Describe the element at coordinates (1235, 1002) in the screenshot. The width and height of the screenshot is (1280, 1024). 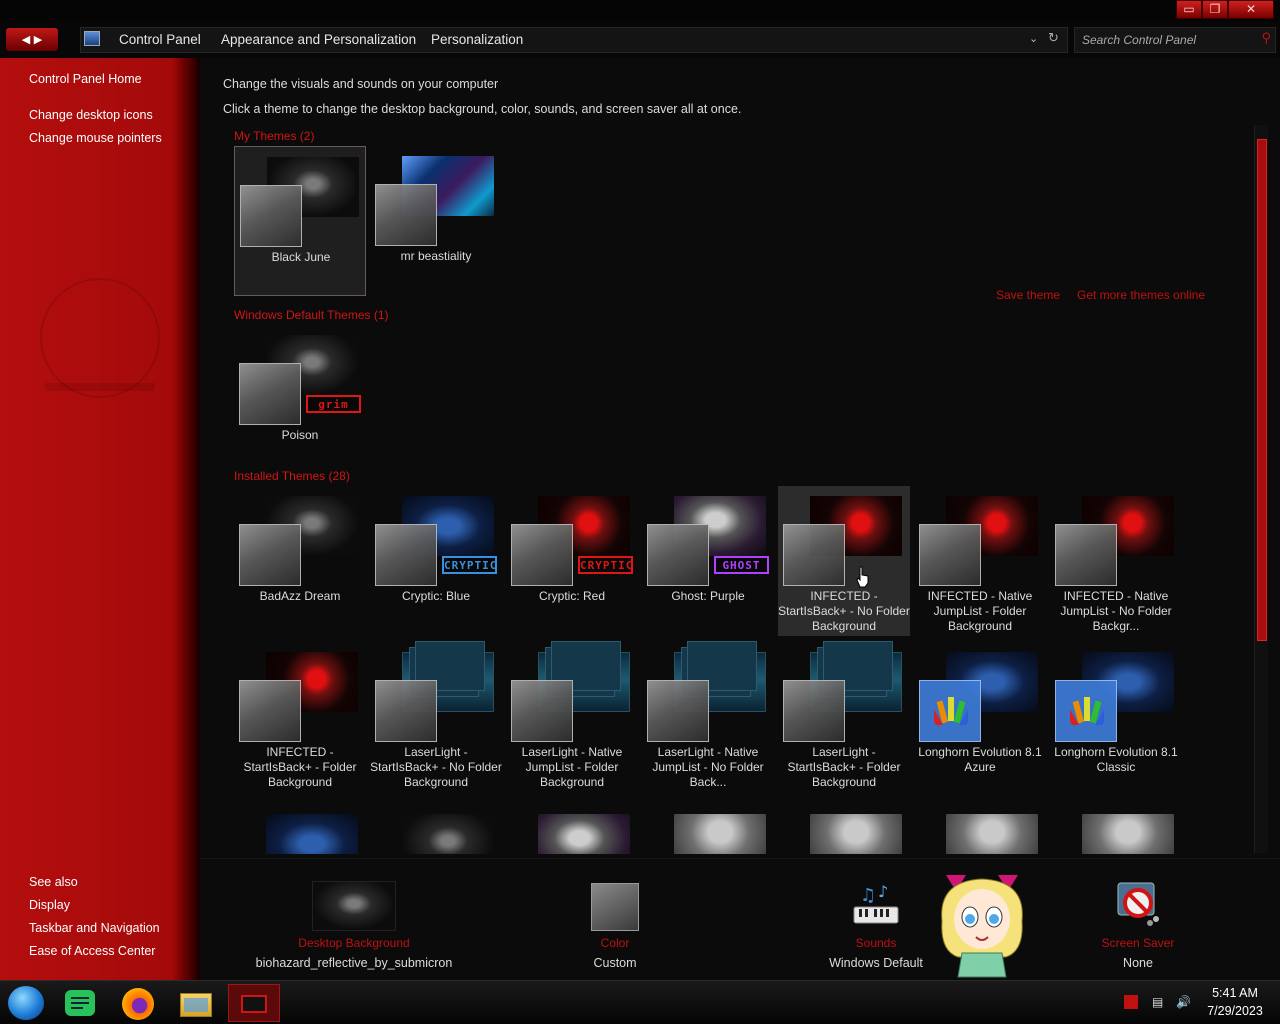
I see `clock: 5:41 AM 7/29/2023` at that location.